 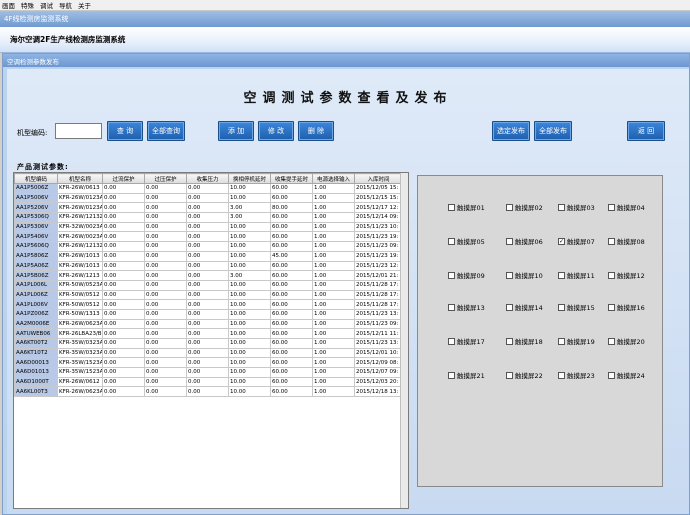 I want to click on column-header: 收集压力, so click(x=207, y=178).